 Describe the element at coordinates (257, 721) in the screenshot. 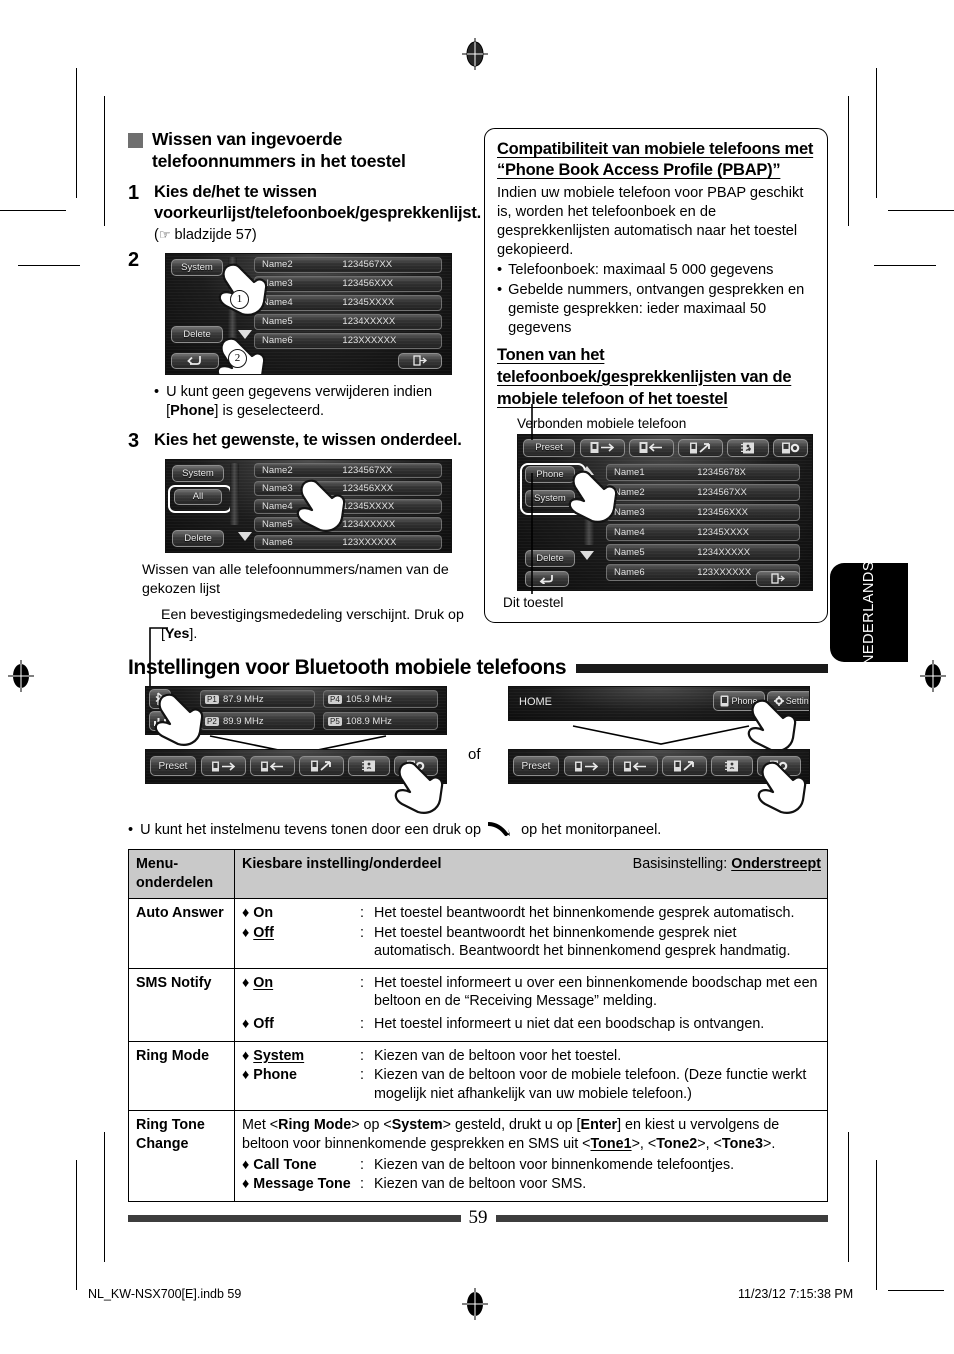

I see `preset-slot: P2 89.9 MHz` at that location.